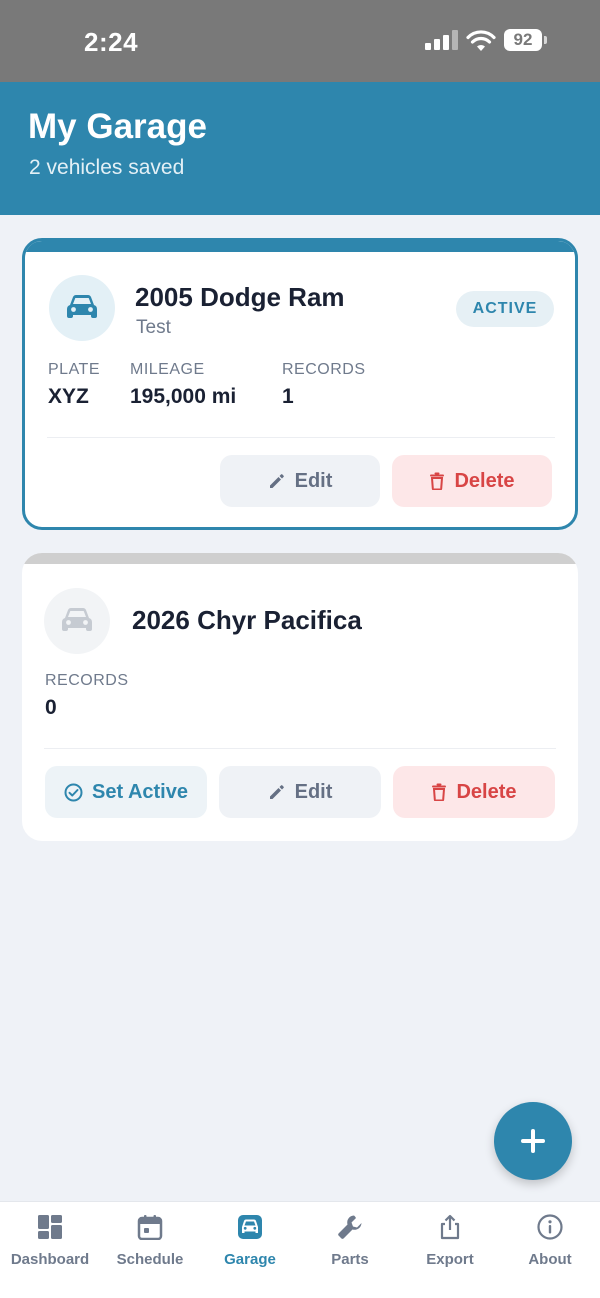 The image size is (600, 1298). I want to click on status-bar: 2:24 92, so click(300, 41).